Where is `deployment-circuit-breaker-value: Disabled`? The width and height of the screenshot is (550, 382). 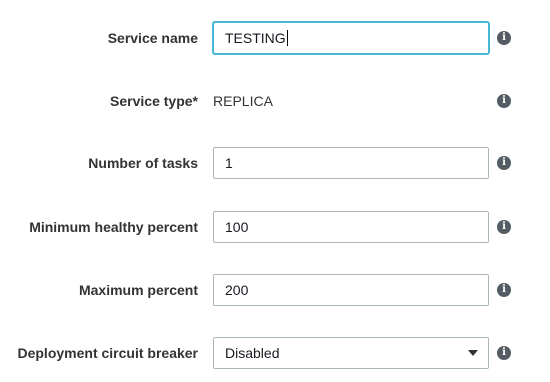 deployment-circuit-breaker-value: Disabled is located at coordinates (252, 353).